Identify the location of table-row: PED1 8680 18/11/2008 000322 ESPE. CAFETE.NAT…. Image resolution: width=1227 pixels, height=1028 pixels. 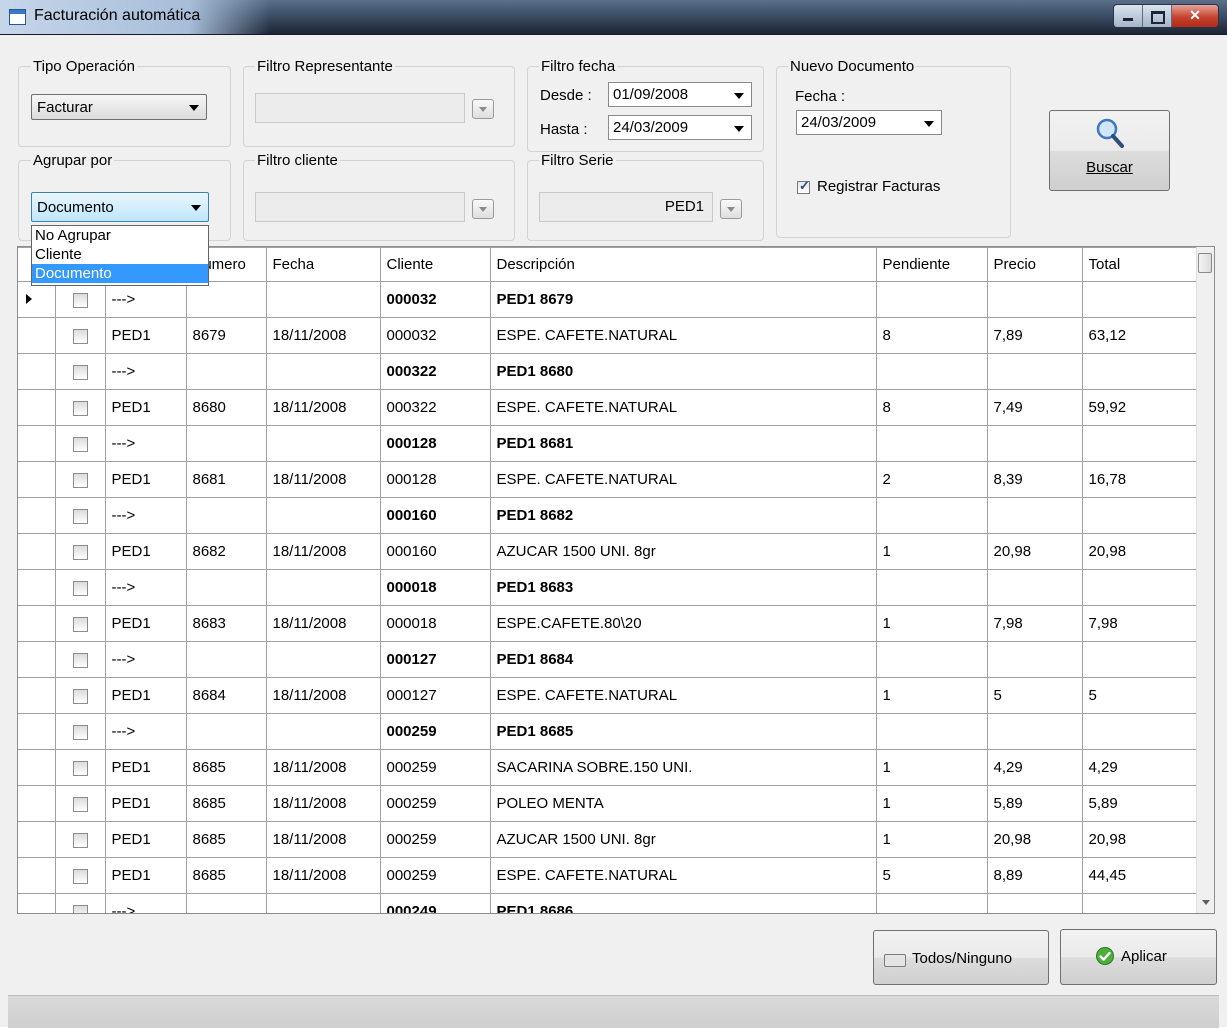
(609, 407).